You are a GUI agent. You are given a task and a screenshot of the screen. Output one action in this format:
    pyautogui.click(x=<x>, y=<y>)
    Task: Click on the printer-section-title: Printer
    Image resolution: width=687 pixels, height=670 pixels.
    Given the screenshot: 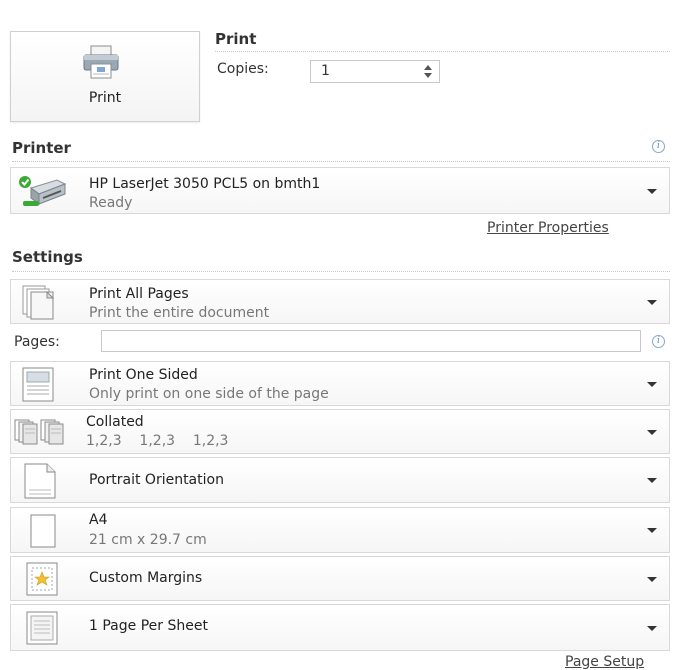 What is the action you would take?
    pyautogui.click(x=41, y=148)
    